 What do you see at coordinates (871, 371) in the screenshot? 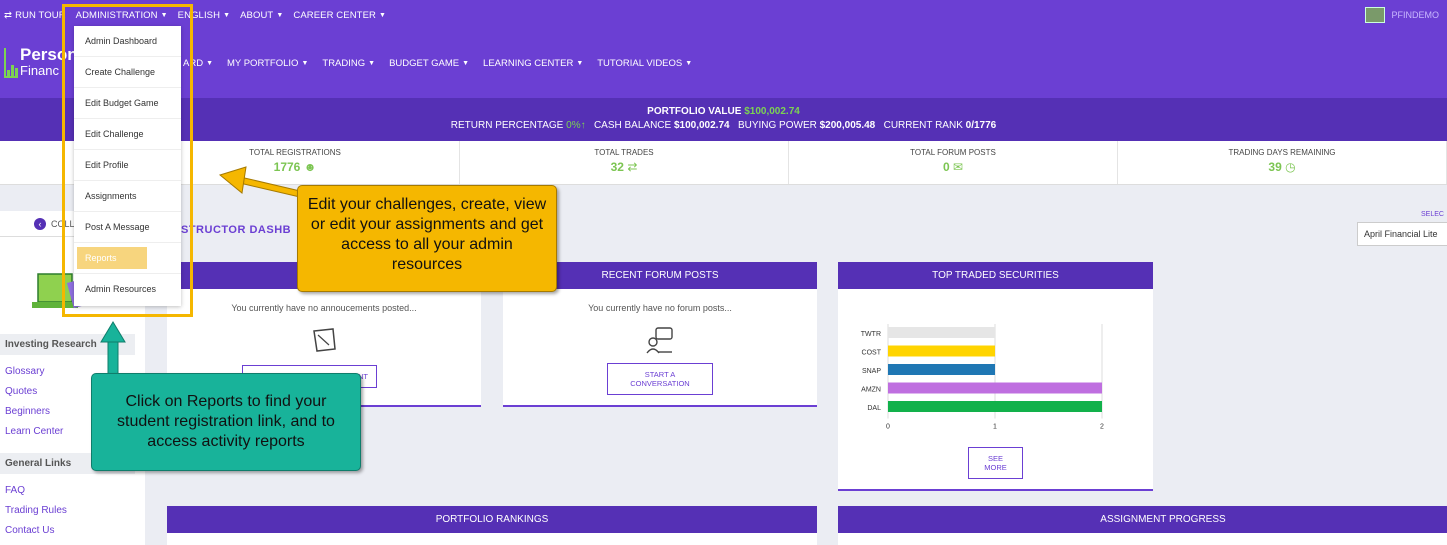
I see `y-tick-label: SNAP` at bounding box center [871, 371].